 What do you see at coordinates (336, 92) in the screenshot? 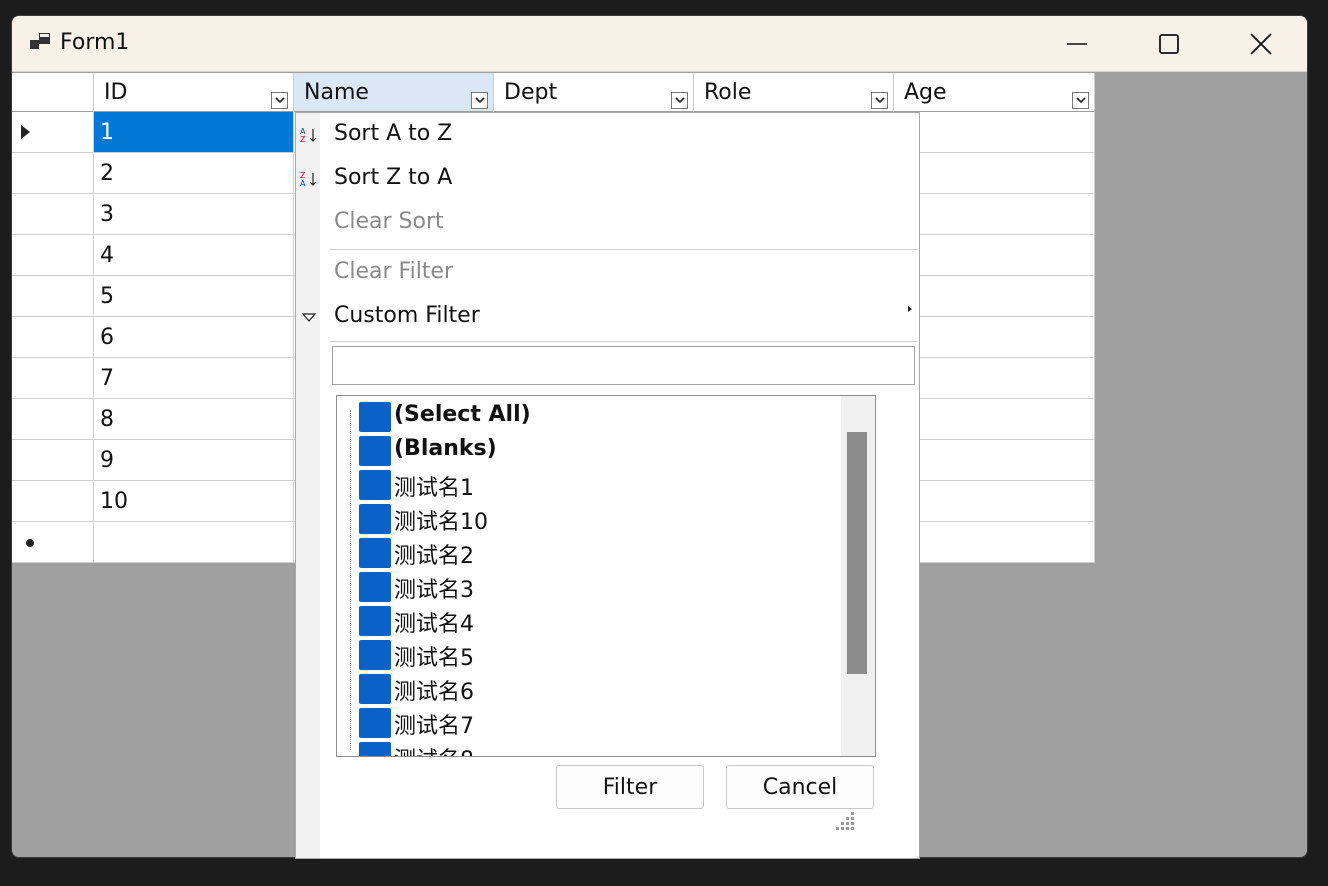
I see `column-header-label: Name` at bounding box center [336, 92].